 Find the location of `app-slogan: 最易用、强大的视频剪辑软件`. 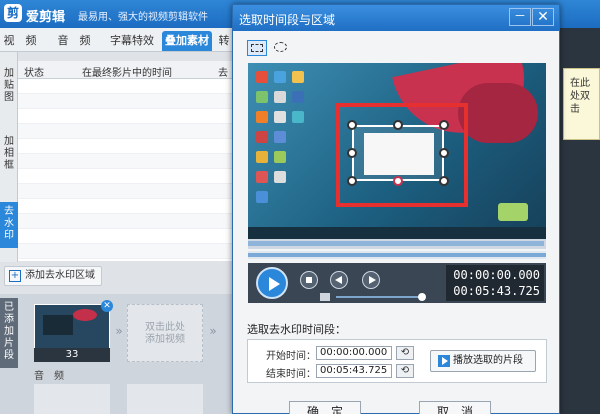

app-slogan: 最易用、强大的视频剪辑软件 is located at coordinates (143, 17).